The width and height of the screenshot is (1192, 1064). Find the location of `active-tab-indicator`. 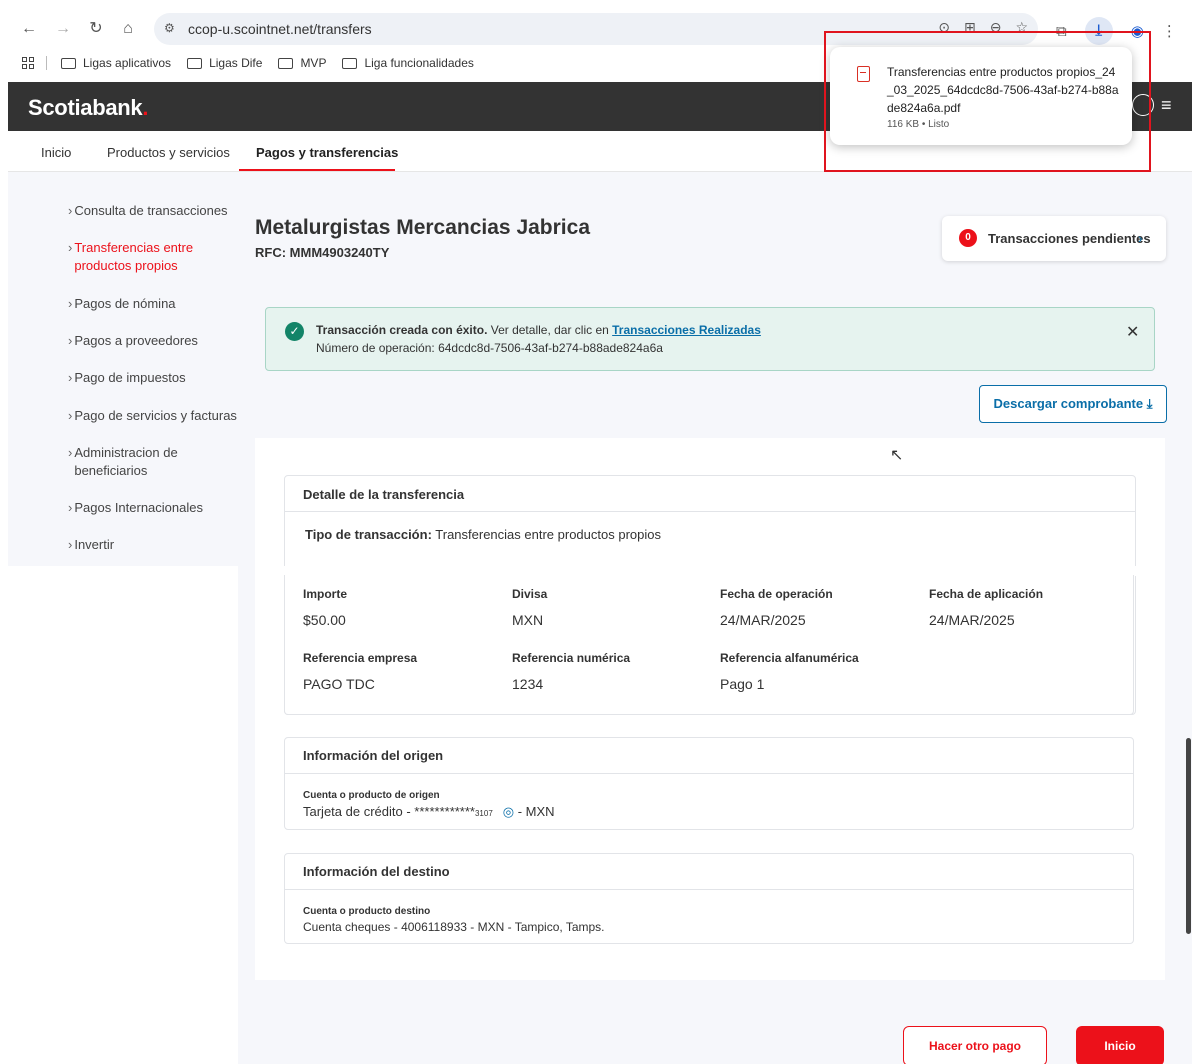

active-tab-indicator is located at coordinates (317, 170).